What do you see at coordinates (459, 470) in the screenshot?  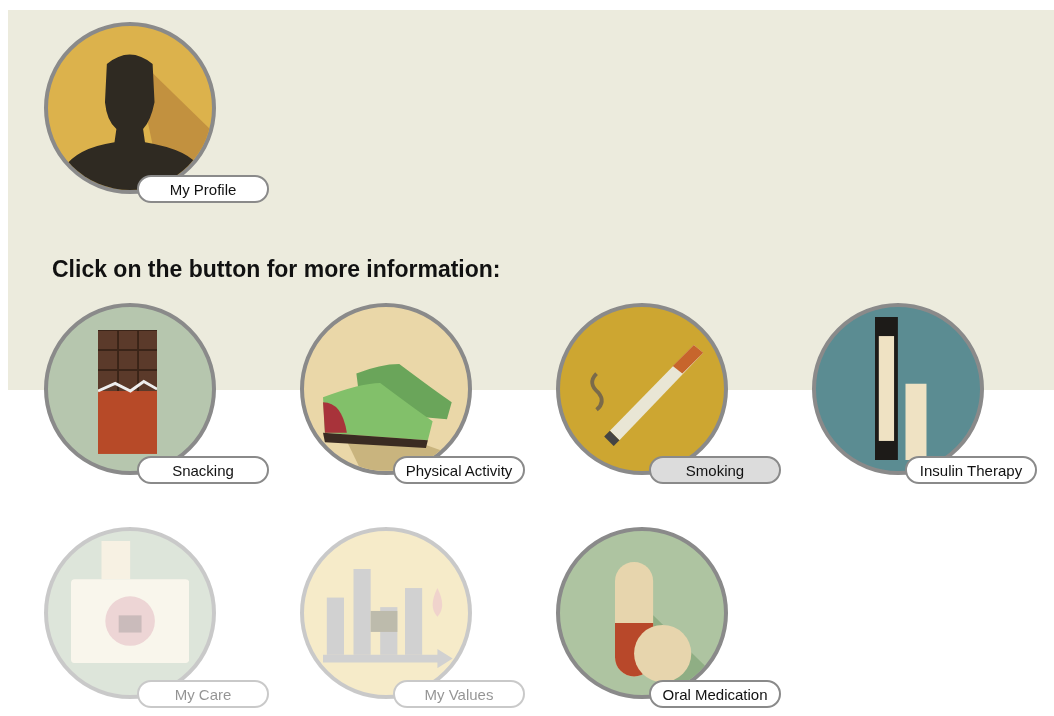 I see `topic-button: Physical Activity` at bounding box center [459, 470].